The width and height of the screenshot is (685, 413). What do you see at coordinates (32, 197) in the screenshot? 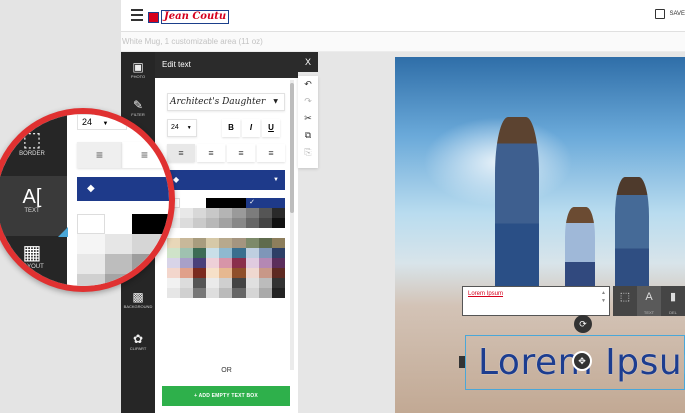
I see `text-icon: A[` at bounding box center [32, 197].